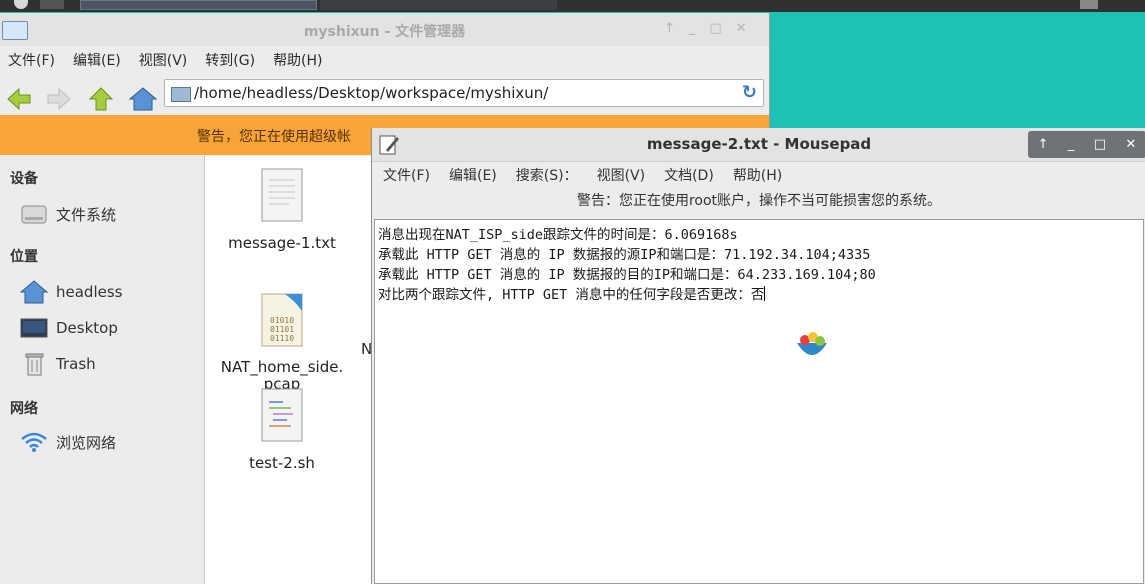 This screenshot has height=584, width=1145. I want to click on sidebar-item-label: 浏览网络, so click(86, 442).